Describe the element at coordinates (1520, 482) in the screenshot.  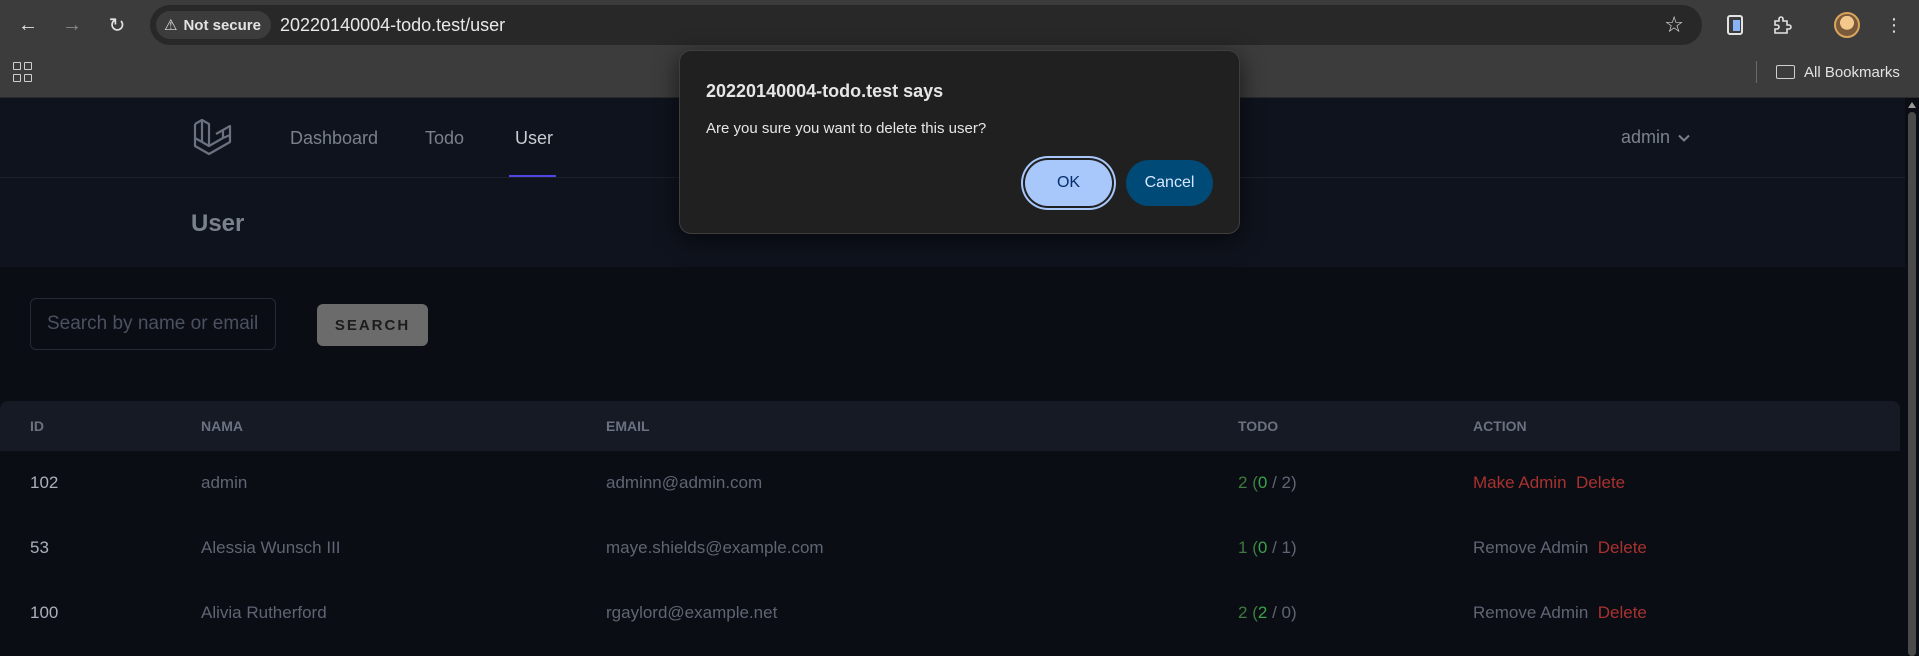
I see `make-admin-button: Make Admin` at that location.